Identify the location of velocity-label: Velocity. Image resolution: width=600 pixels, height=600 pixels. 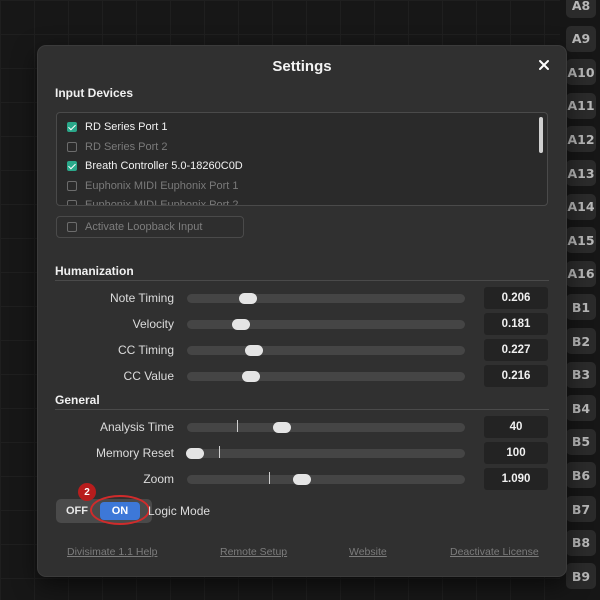
(153, 324).